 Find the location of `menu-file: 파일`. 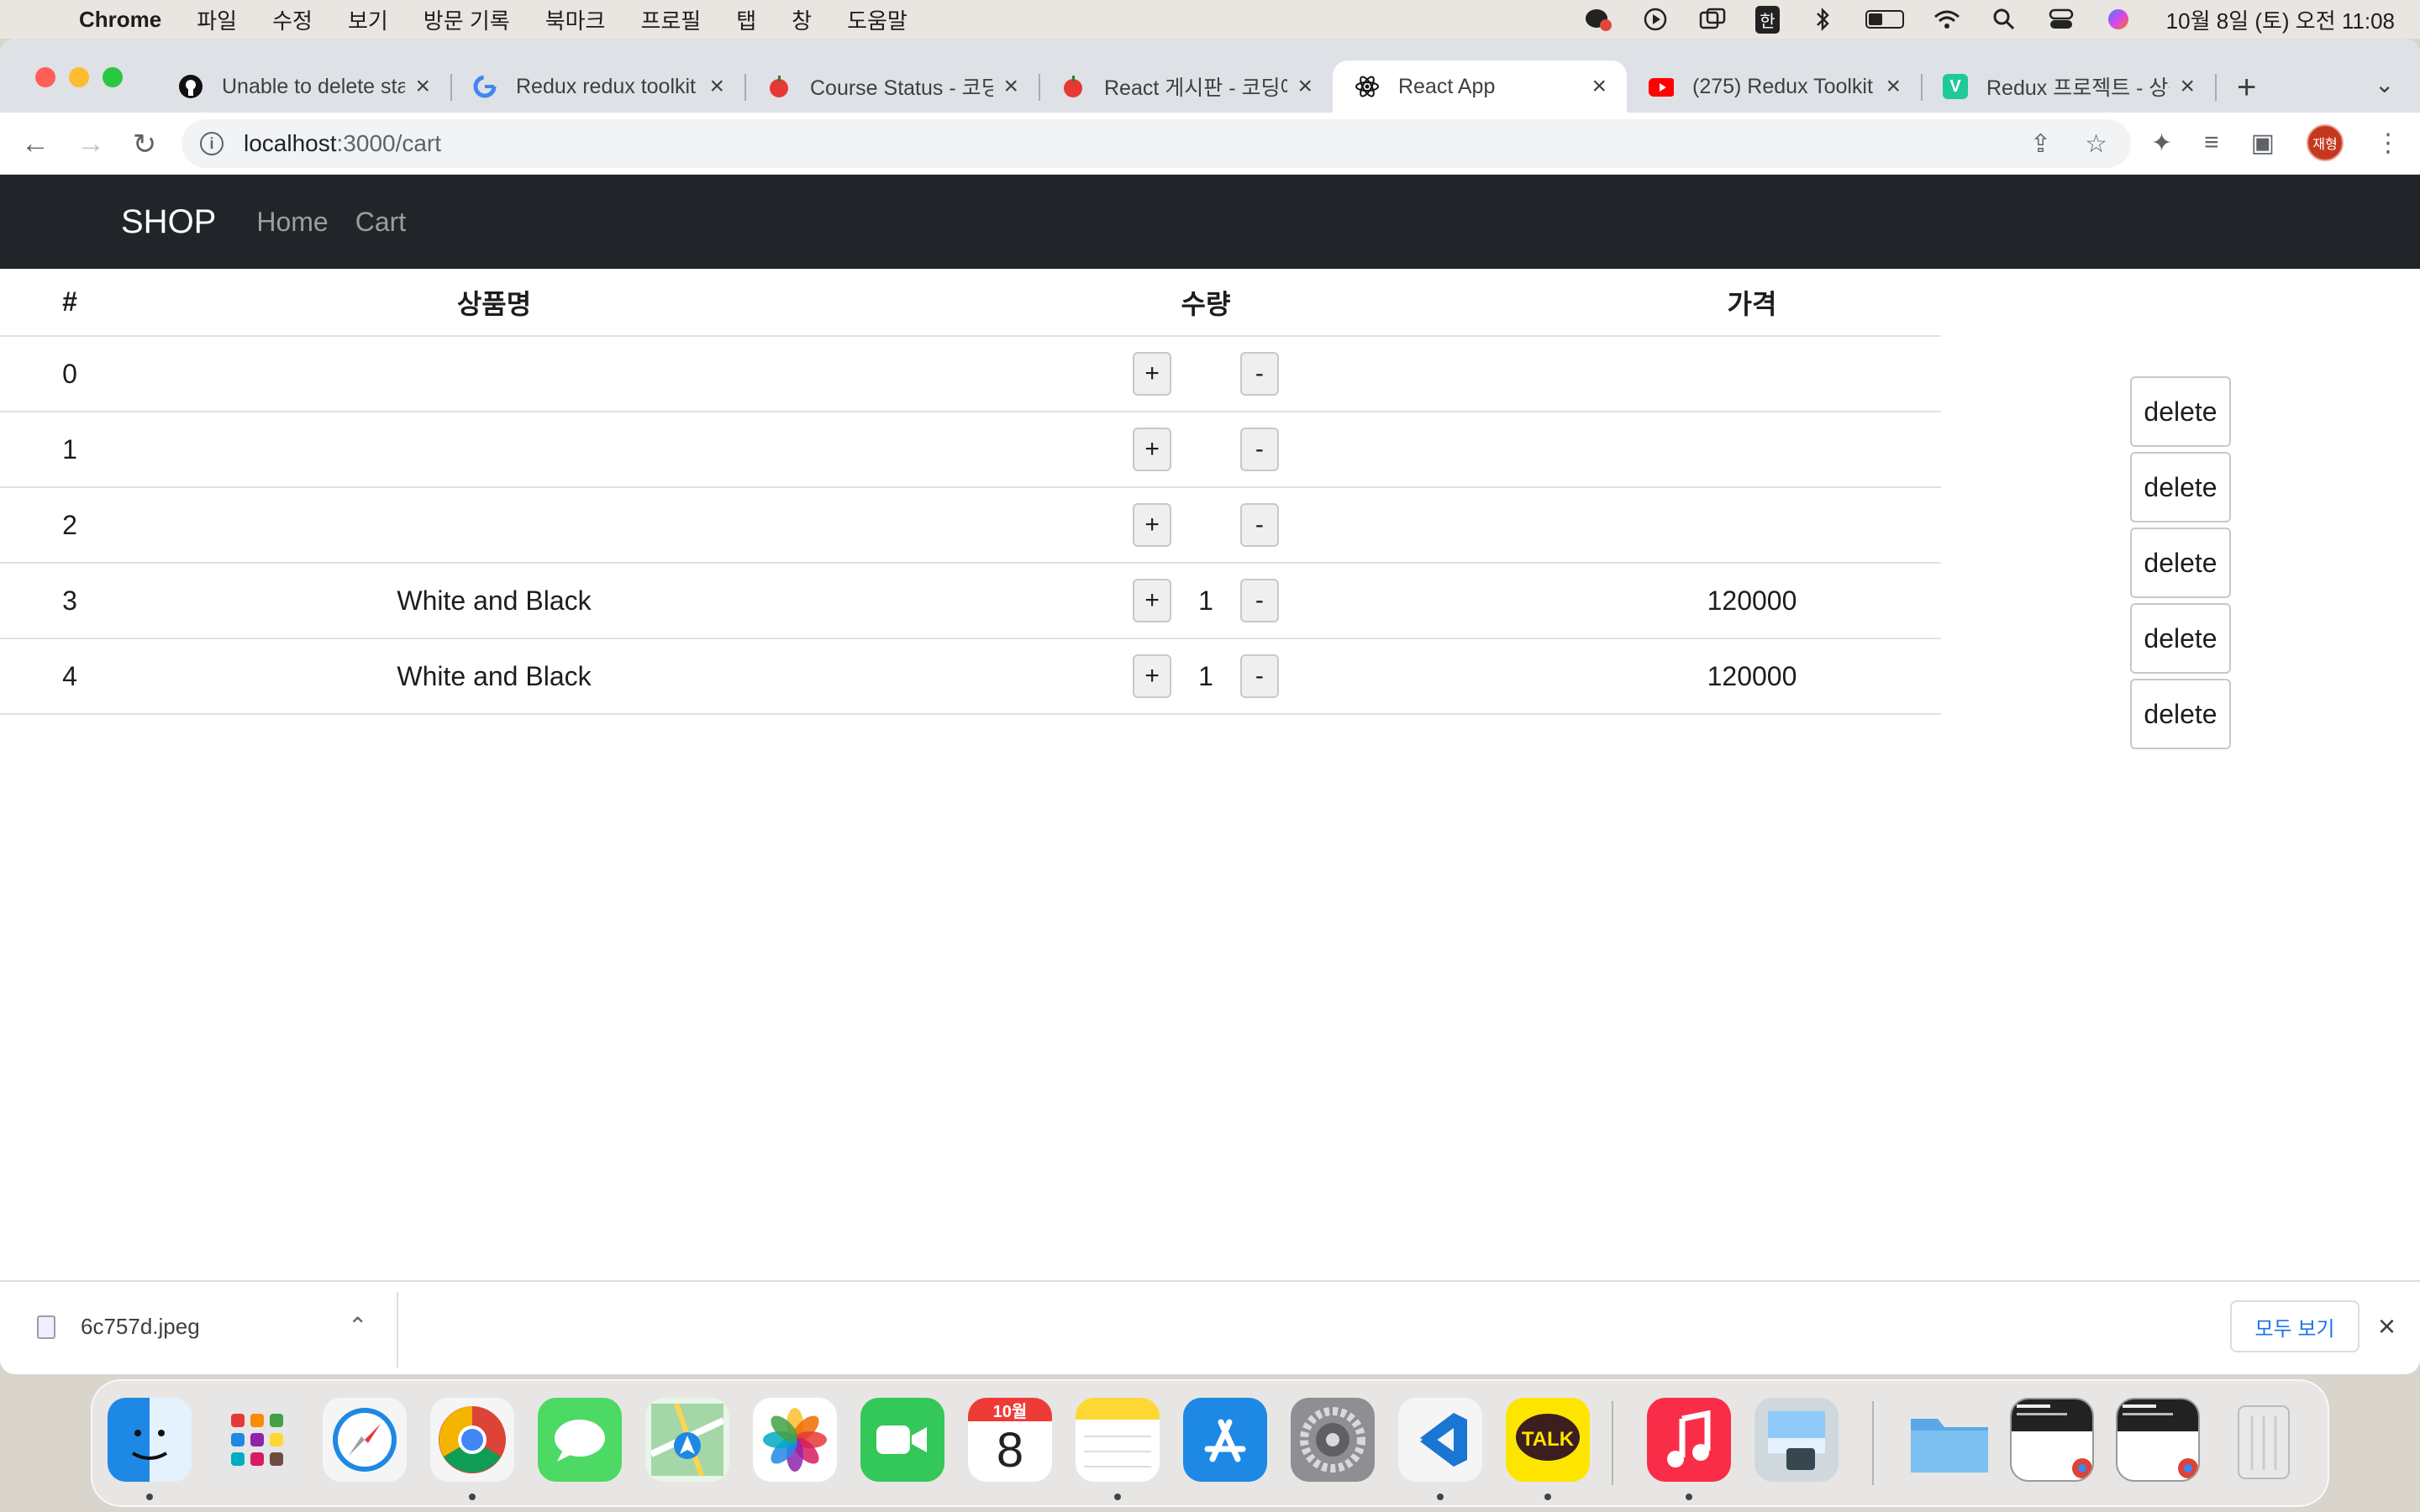

menu-file: 파일 is located at coordinates (217, 19).